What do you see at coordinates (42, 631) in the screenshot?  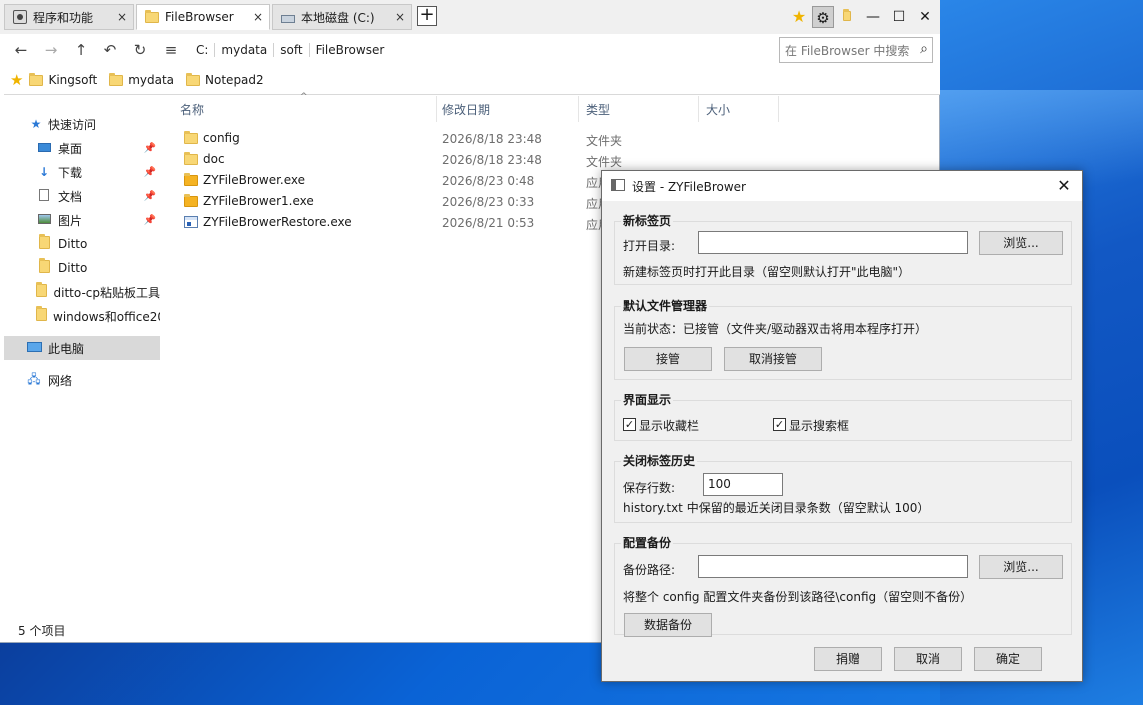 I see `status-bar-count: 5 个项目` at bounding box center [42, 631].